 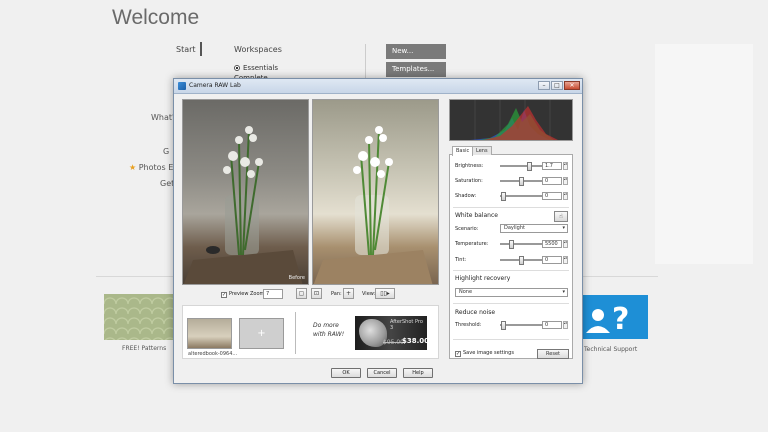 I want to click on threshold-input: 0, so click(x=552, y=325).